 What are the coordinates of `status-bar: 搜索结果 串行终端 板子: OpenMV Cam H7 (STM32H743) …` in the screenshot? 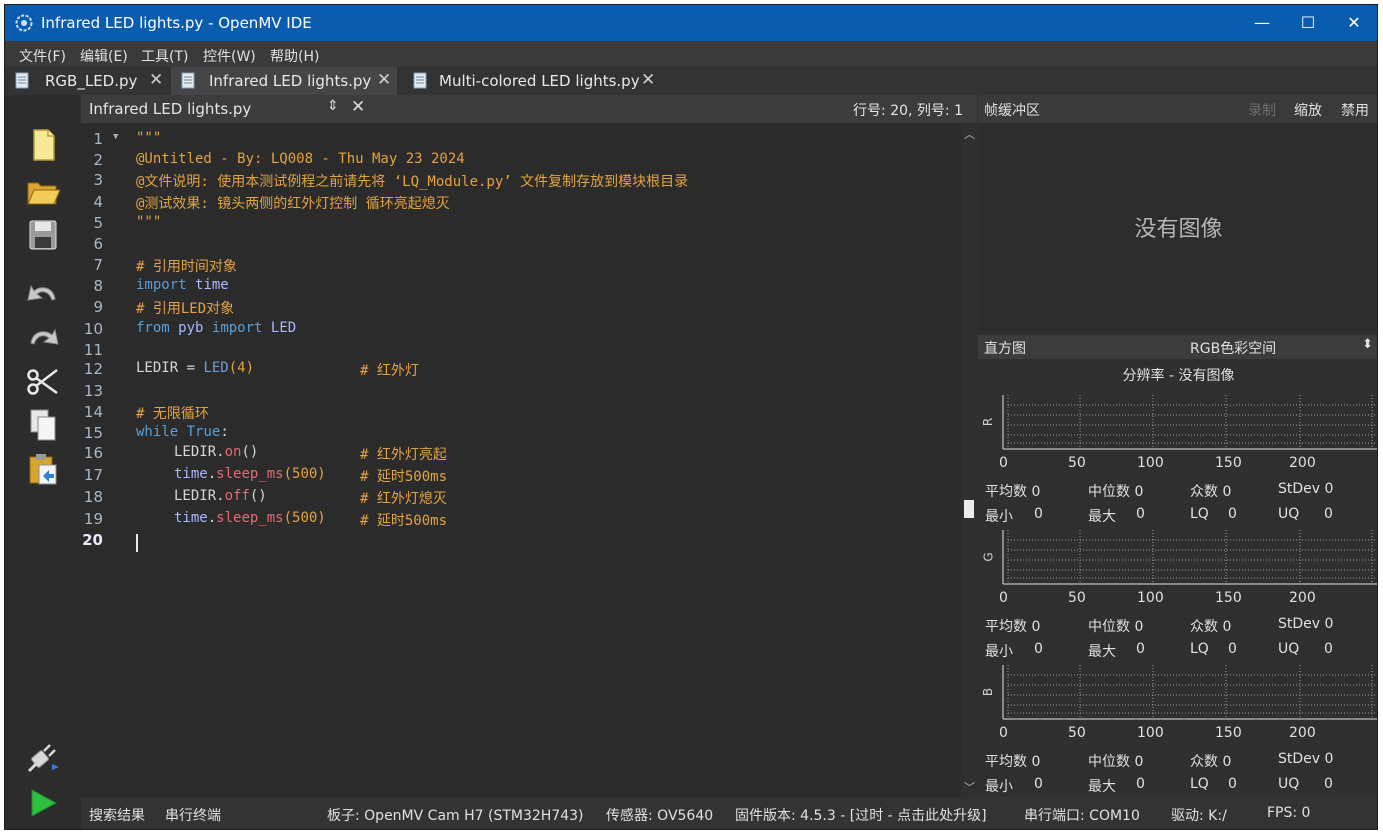 It's located at (729, 813).